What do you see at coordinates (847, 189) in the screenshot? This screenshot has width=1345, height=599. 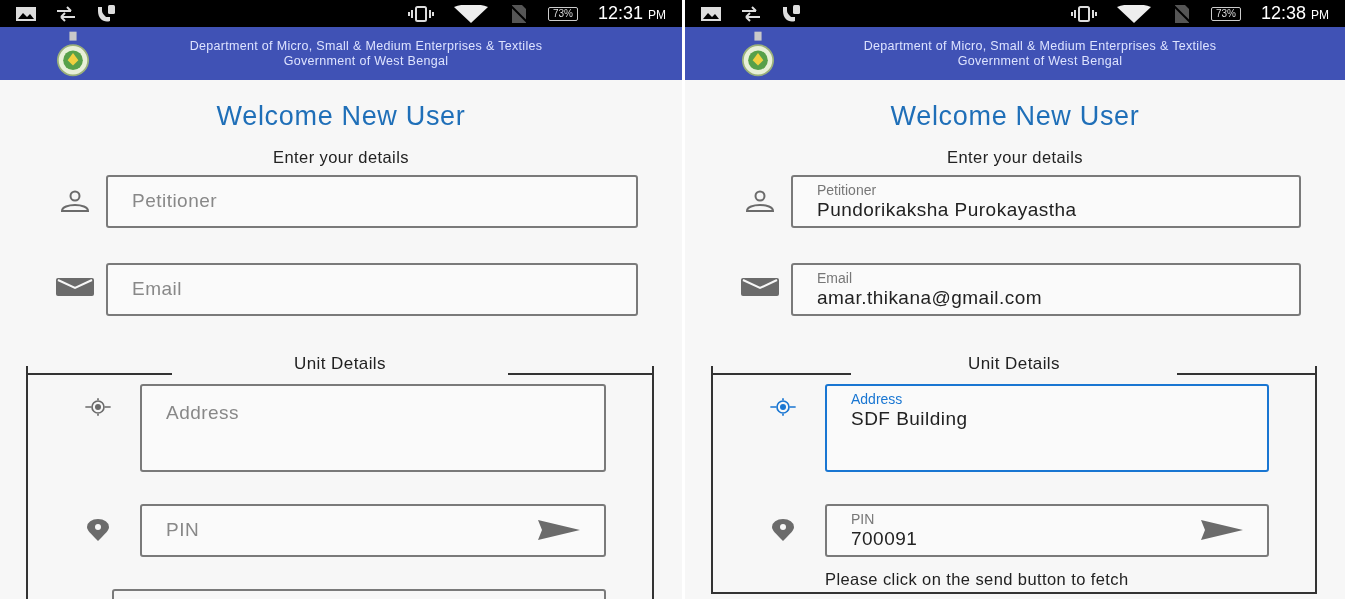 I see `floating-label: Petitioner` at bounding box center [847, 189].